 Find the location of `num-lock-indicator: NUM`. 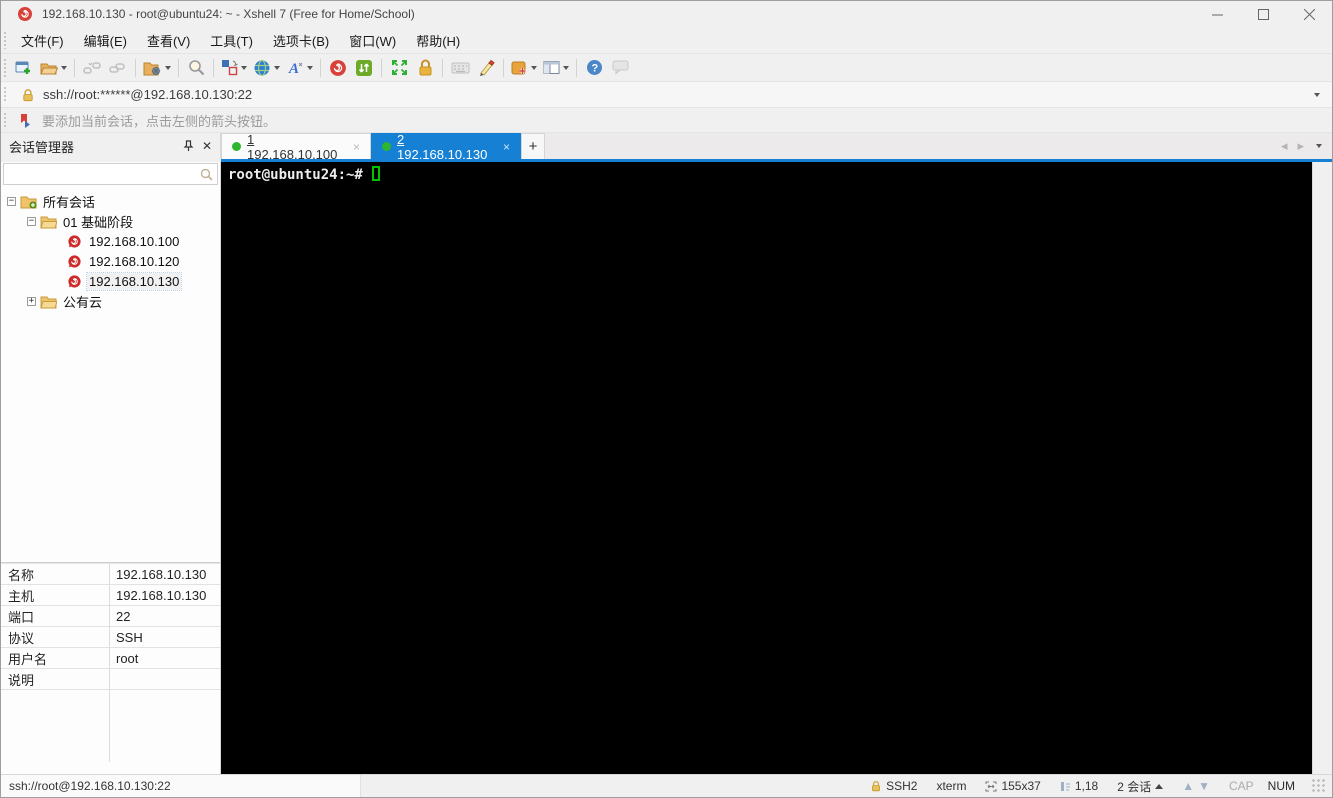

num-lock-indicator: NUM is located at coordinates (1281, 786).